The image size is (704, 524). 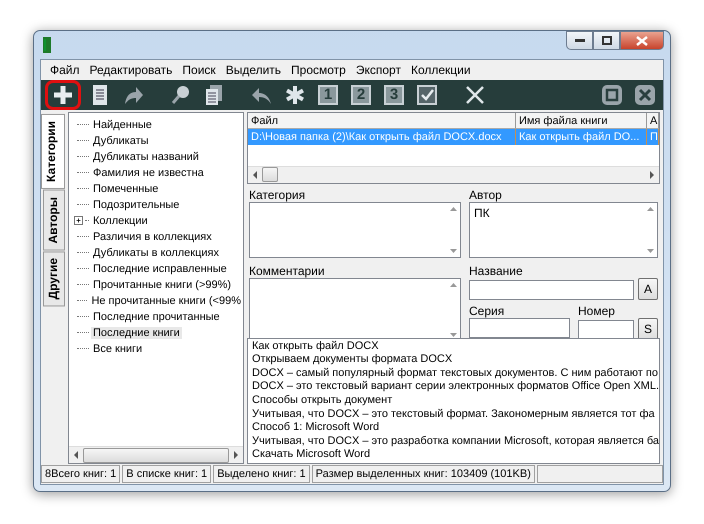 What do you see at coordinates (453, 373) in the screenshot?
I see `text-line: DOCX – самый популярный формат текстовых документов. С ним работают по` at bounding box center [453, 373].